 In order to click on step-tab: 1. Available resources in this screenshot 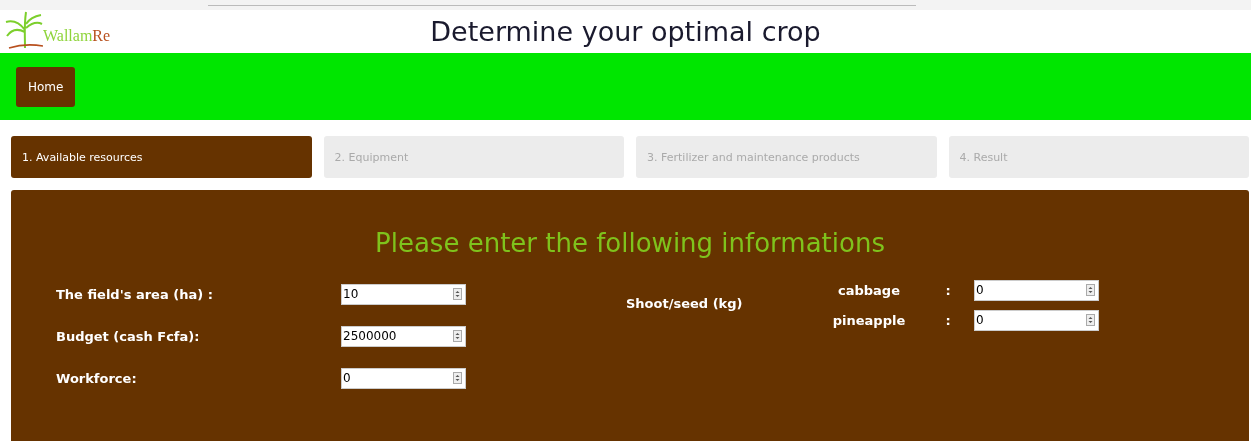, I will do `click(161, 157)`.